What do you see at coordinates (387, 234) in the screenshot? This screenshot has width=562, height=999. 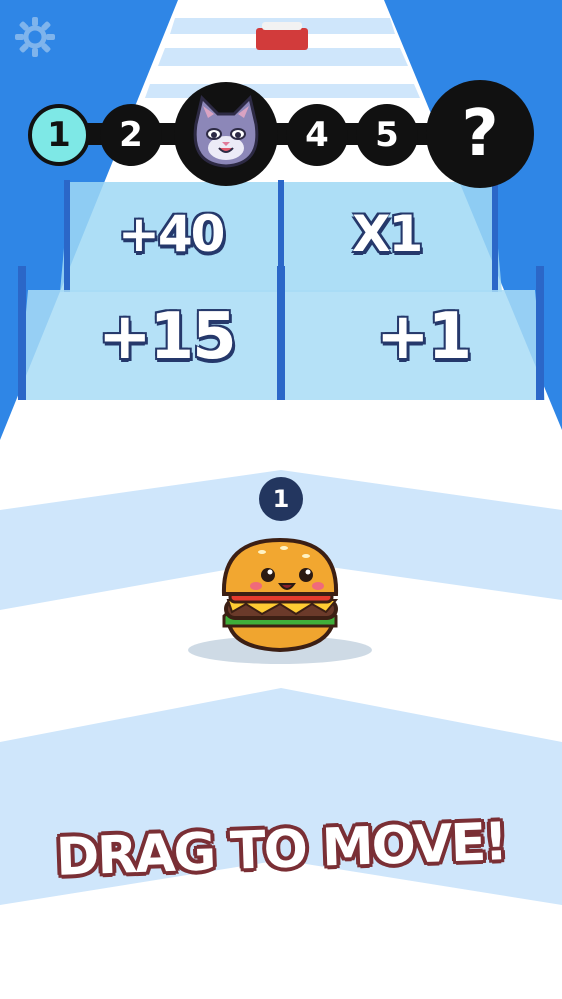 I see `gate-label-far-right: X1` at bounding box center [387, 234].